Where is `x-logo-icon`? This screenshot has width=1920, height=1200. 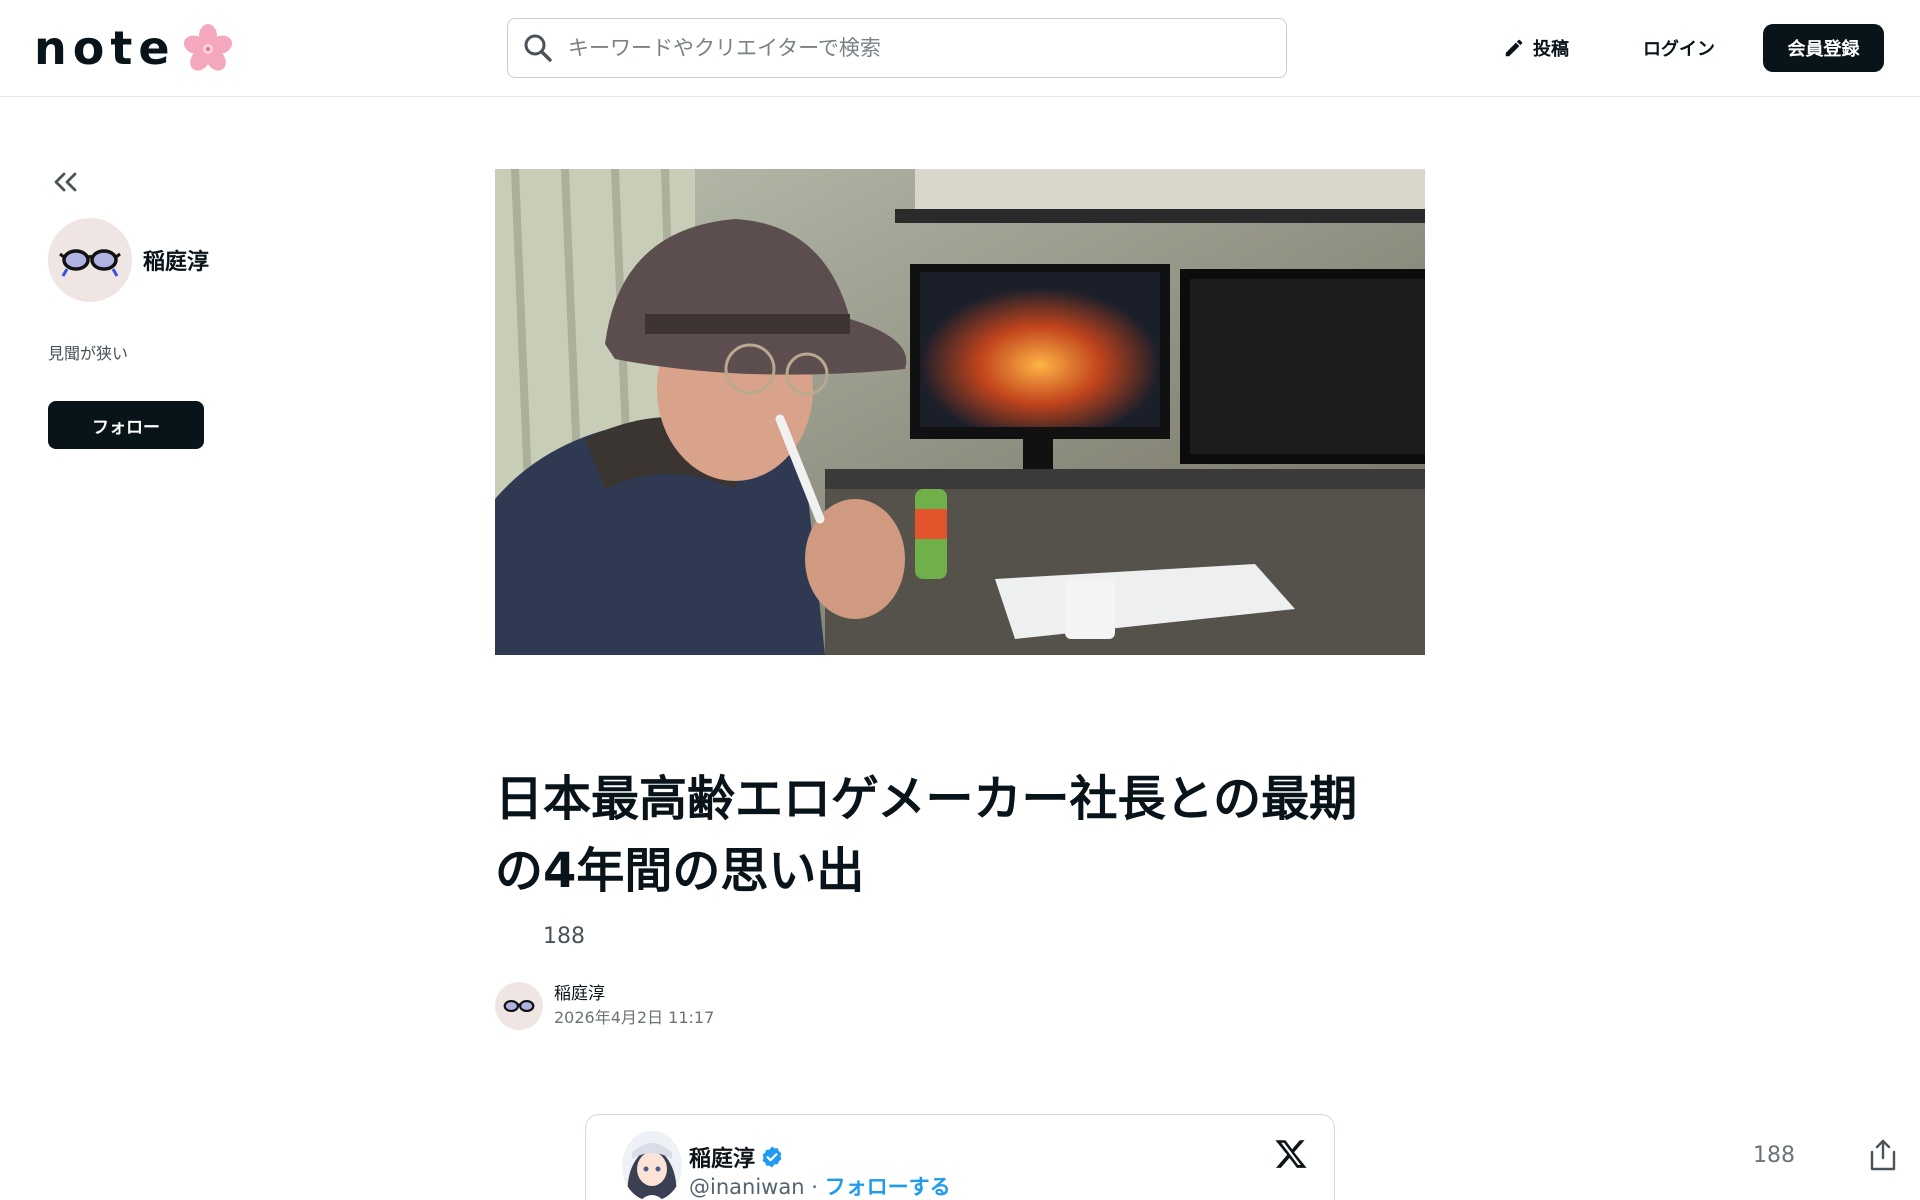
x-logo-icon is located at coordinates (1291, 1154).